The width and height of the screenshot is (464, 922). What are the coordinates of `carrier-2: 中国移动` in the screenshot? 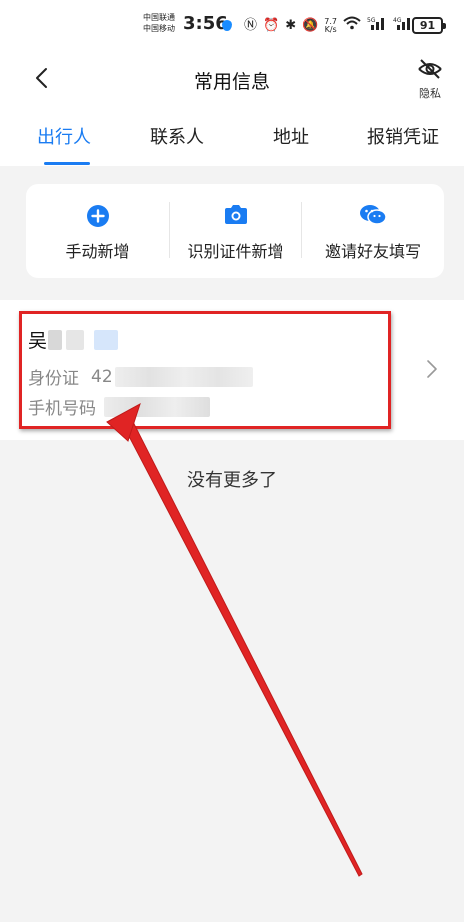 It's located at (159, 28).